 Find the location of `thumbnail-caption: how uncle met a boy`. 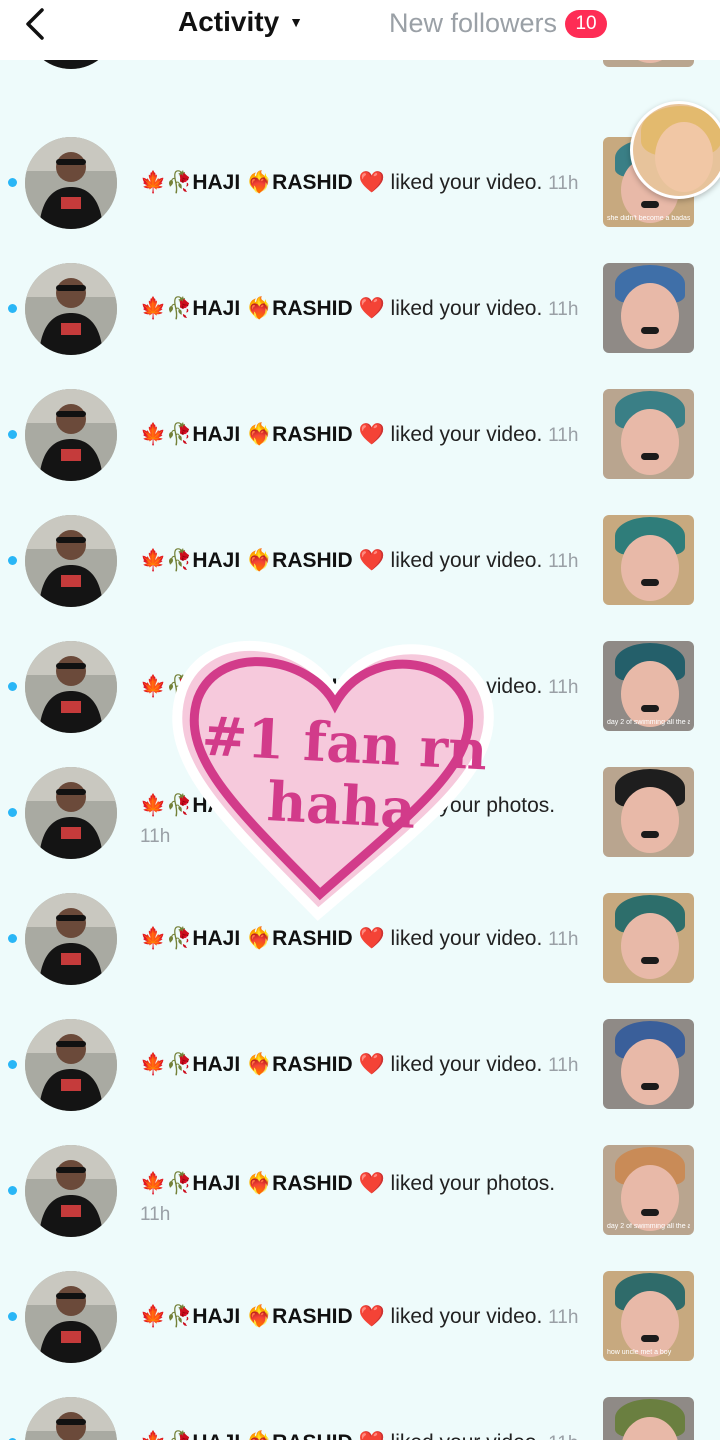

thumbnail-caption: how uncle met a boy is located at coordinates (639, 1352).